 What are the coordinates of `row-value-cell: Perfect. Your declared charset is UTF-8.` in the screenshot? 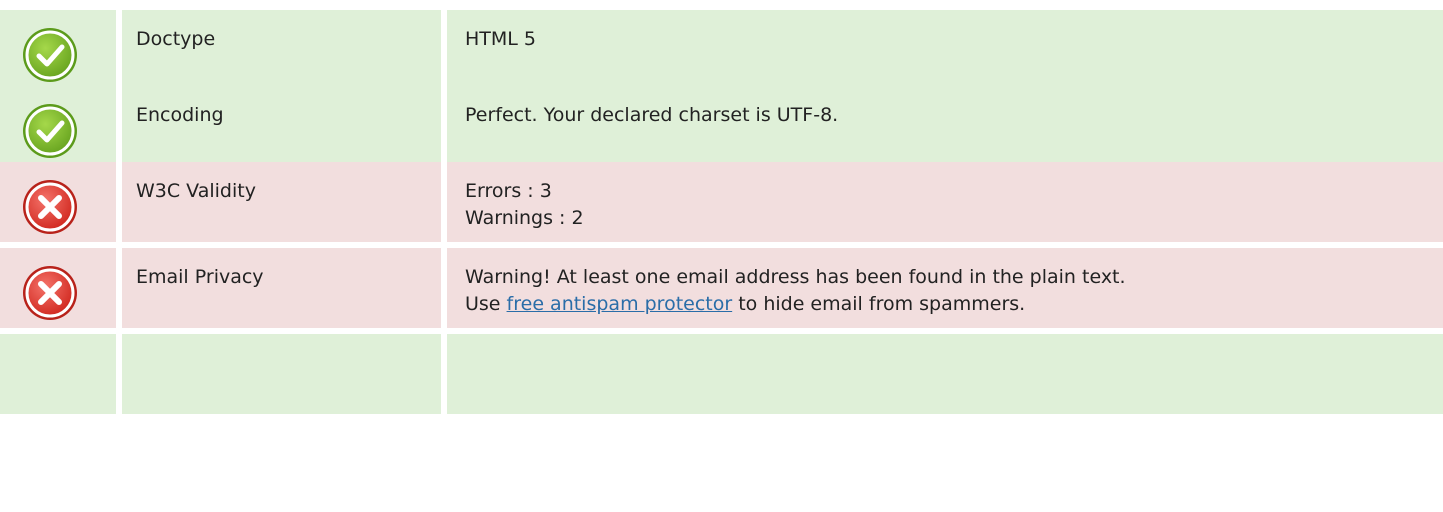 It's located at (945, 126).